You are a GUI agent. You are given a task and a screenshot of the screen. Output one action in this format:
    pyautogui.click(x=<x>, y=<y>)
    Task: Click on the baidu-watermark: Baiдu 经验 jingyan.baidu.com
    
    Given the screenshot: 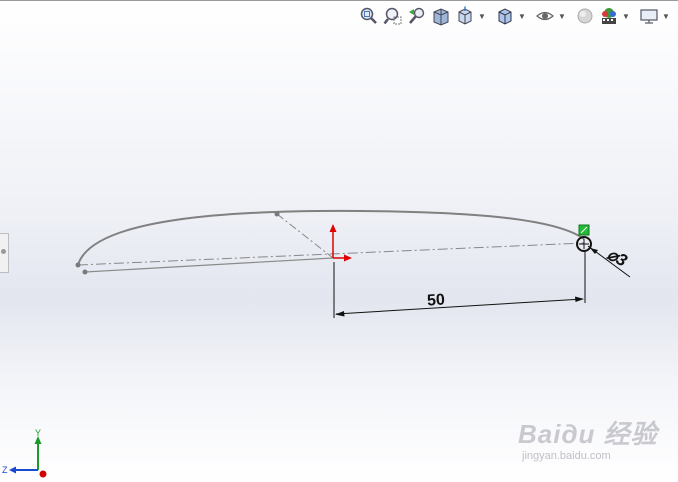 What is the action you would take?
    pyautogui.click(x=588, y=440)
    